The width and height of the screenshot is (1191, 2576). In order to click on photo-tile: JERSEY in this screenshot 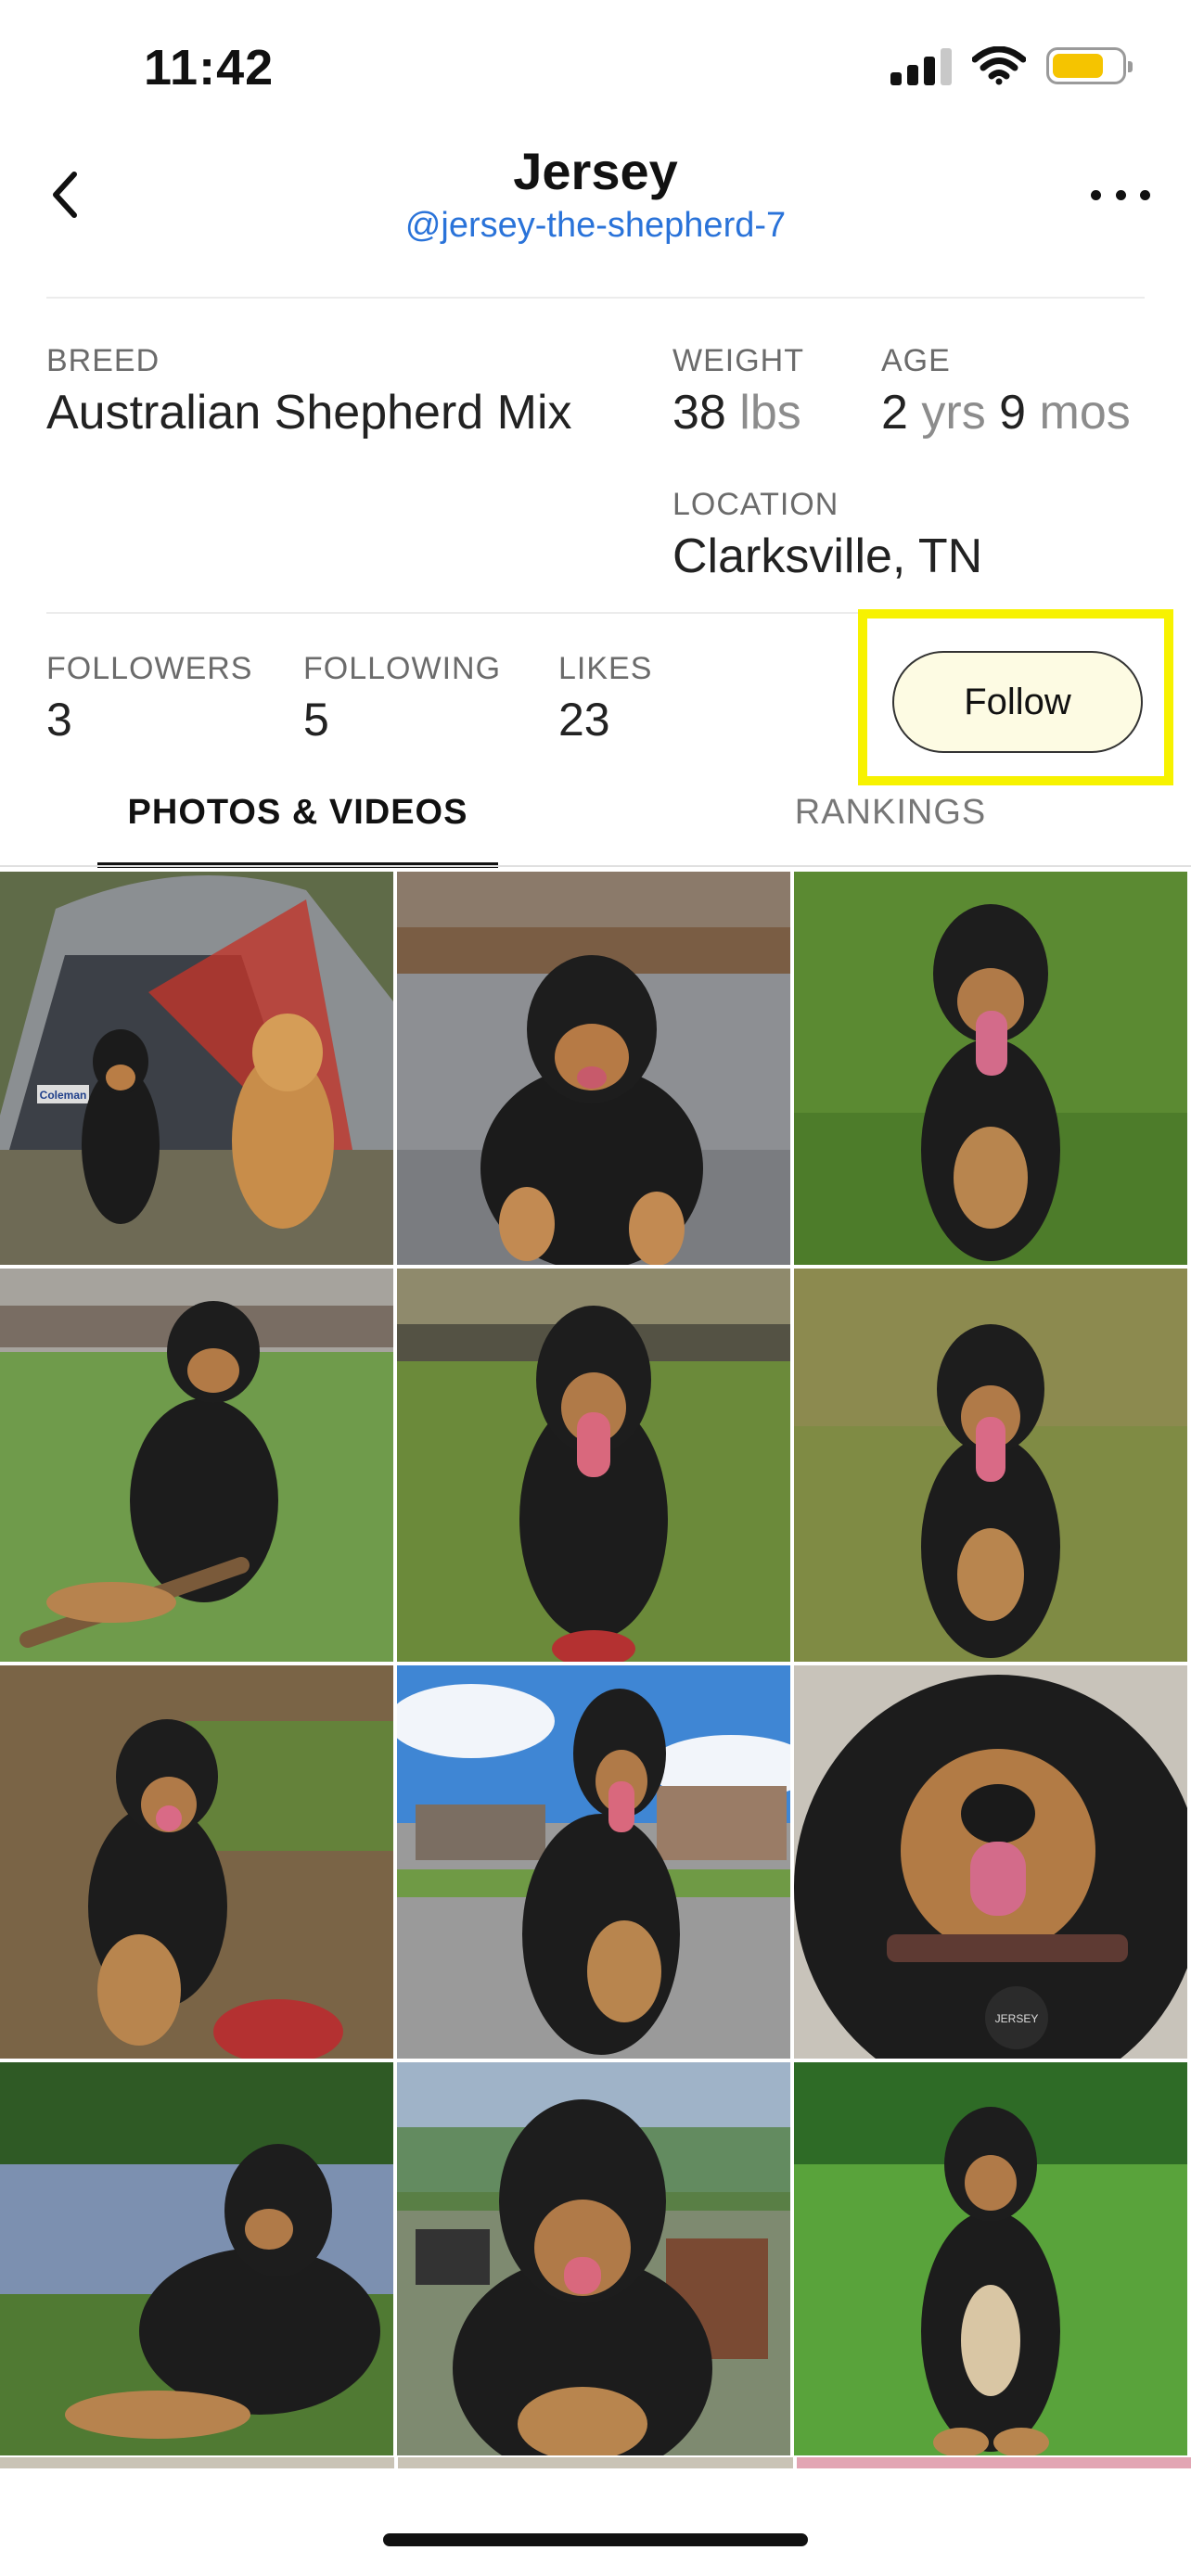, I will do `click(990, 1862)`.